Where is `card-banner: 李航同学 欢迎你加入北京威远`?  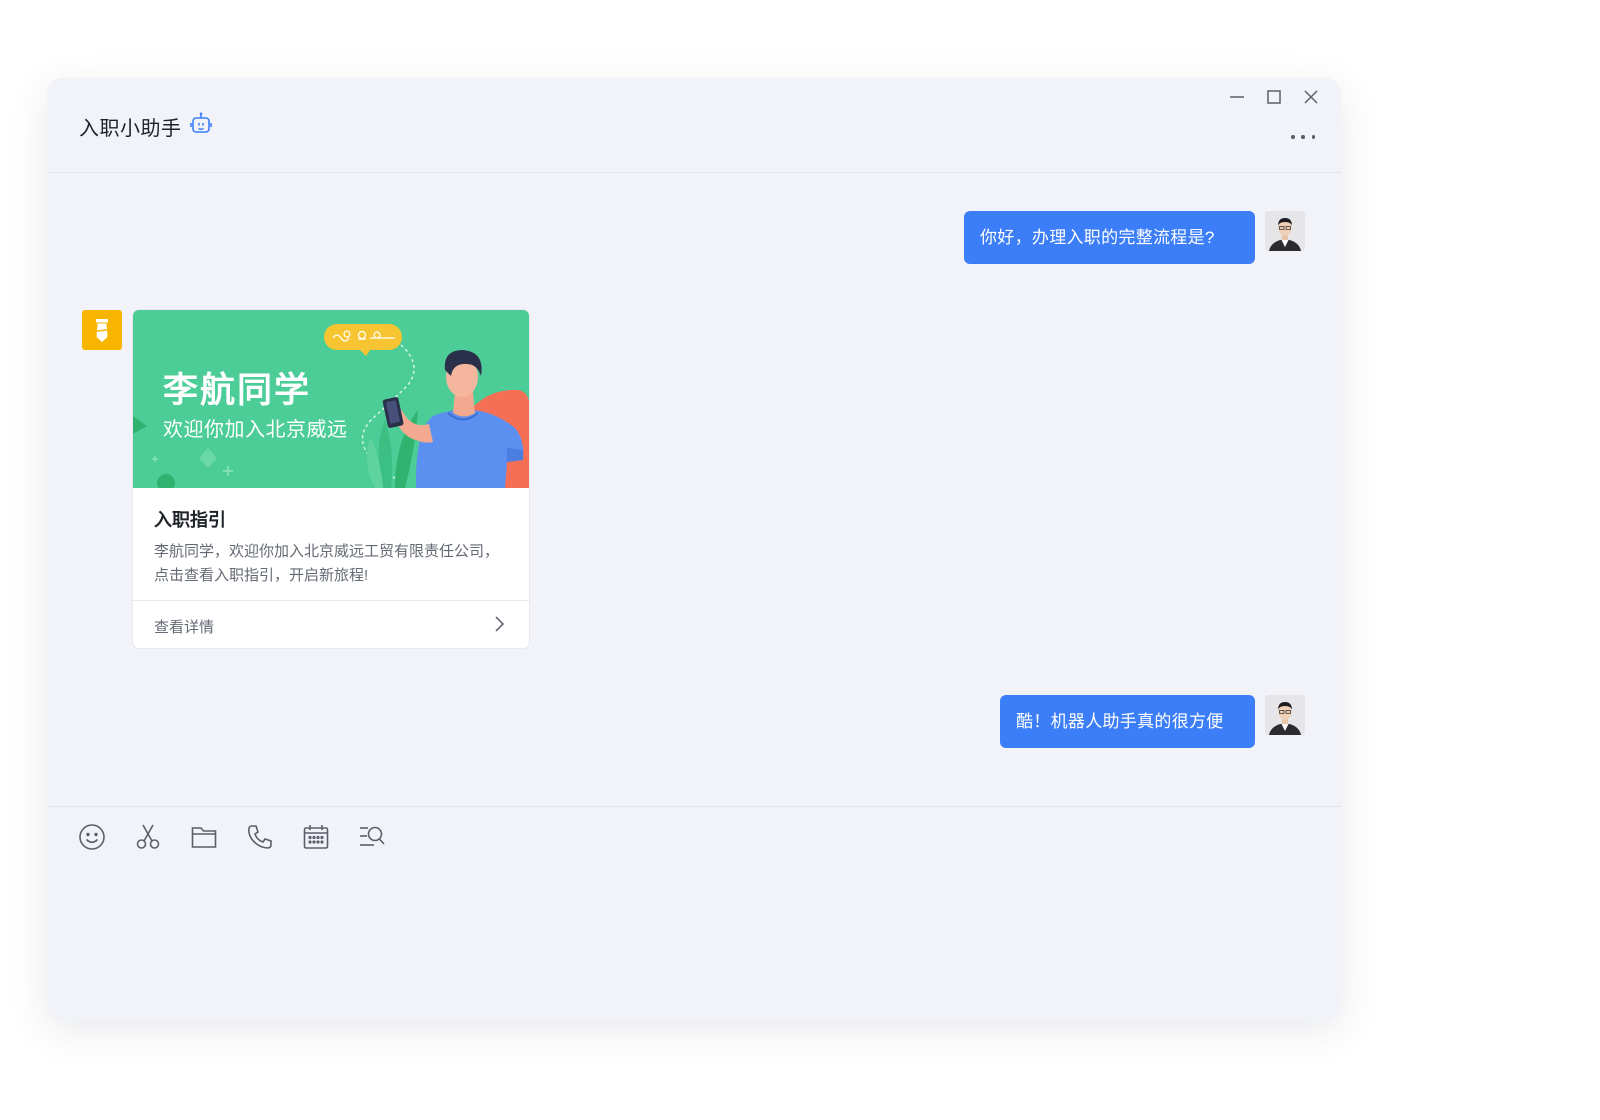 card-banner: 李航同学 欢迎你加入北京威远 is located at coordinates (331, 399).